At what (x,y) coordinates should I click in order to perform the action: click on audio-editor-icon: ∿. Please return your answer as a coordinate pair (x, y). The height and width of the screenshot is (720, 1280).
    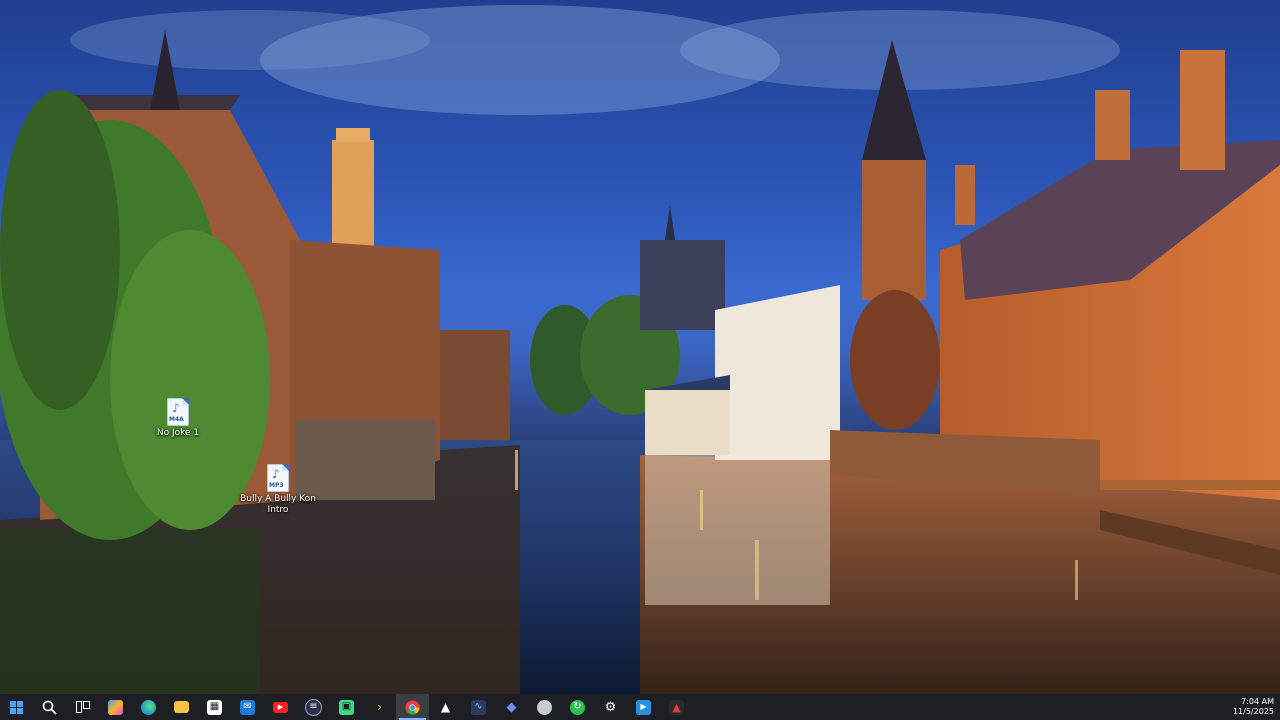
    Looking at the image, I should click on (478, 707).